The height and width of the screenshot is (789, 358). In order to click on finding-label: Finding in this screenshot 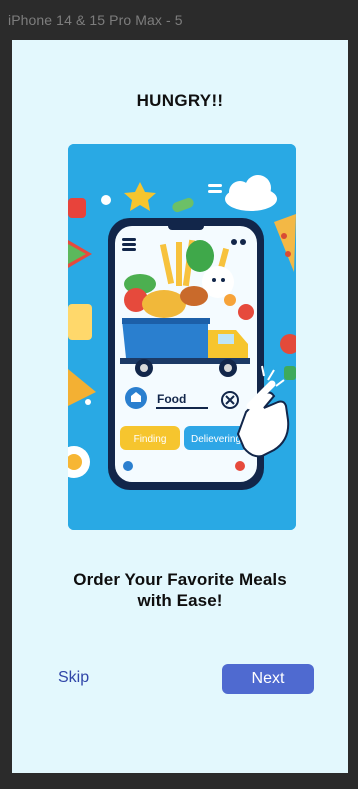, I will do `click(150, 439)`.